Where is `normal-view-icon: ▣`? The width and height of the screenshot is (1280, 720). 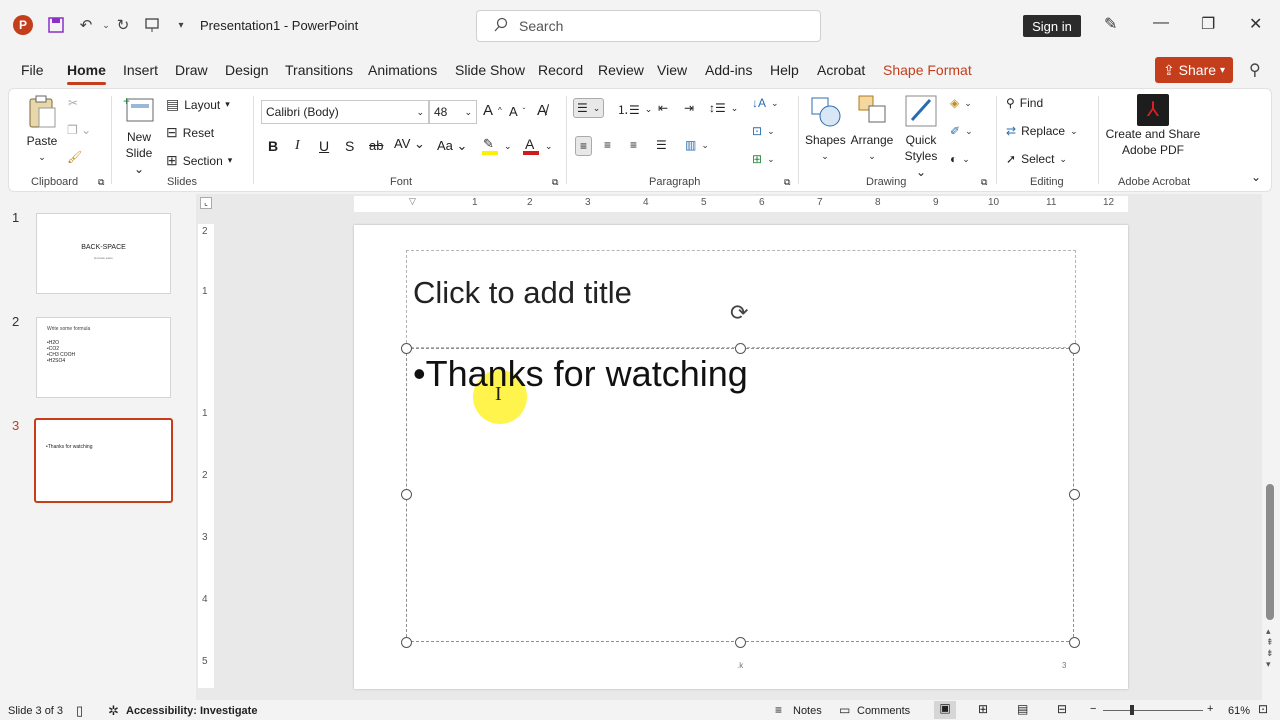 normal-view-icon: ▣ is located at coordinates (945, 710).